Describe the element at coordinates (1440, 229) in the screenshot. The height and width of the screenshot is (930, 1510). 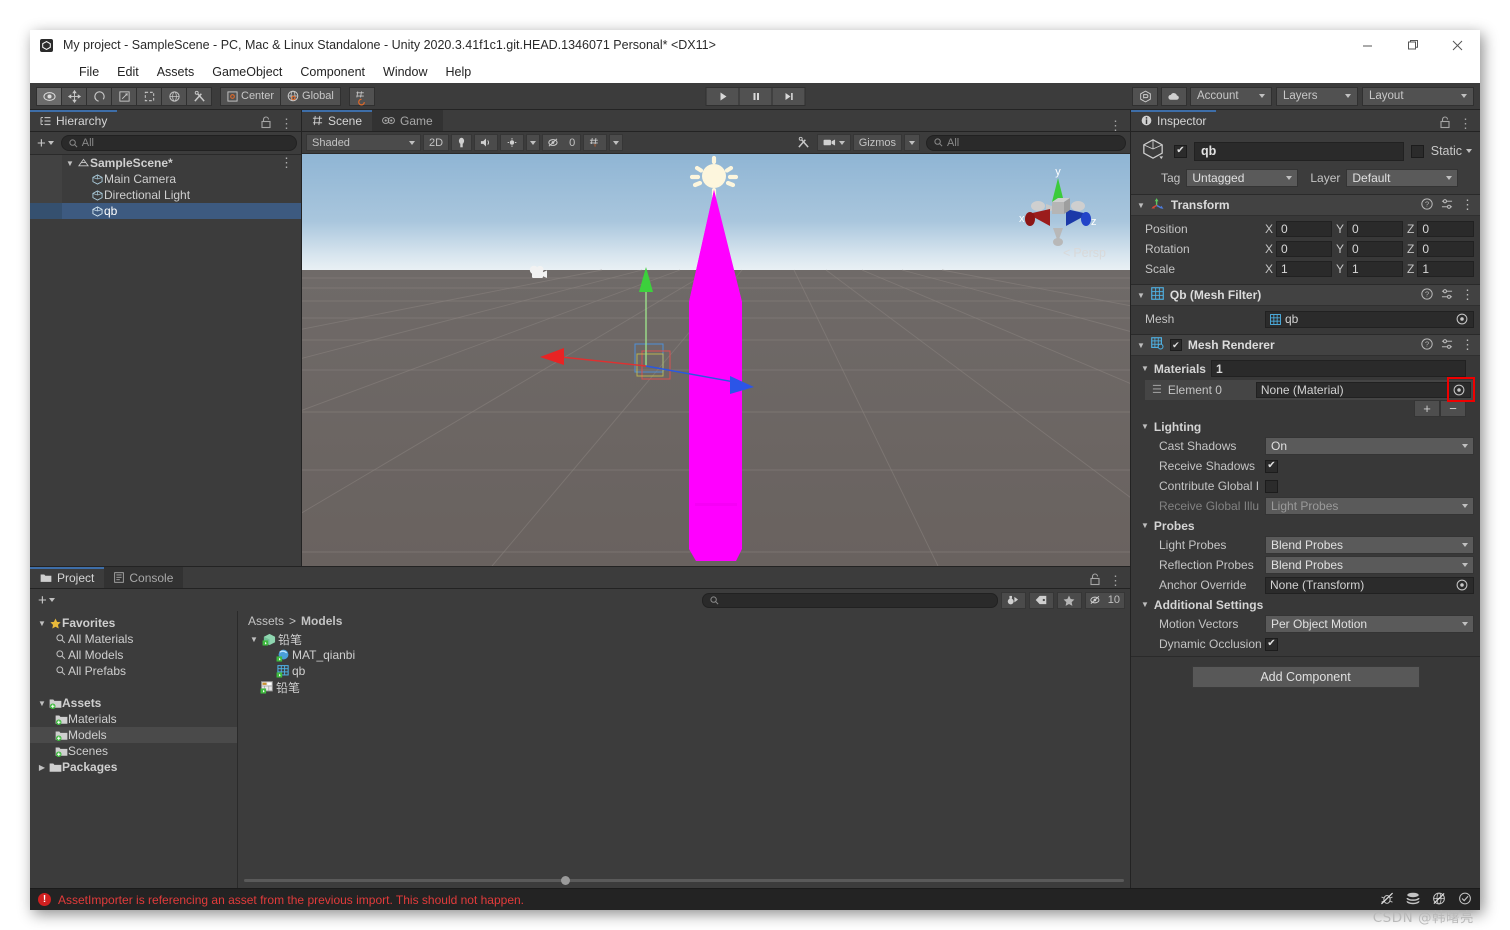
I see `position-z: Z0` at that location.